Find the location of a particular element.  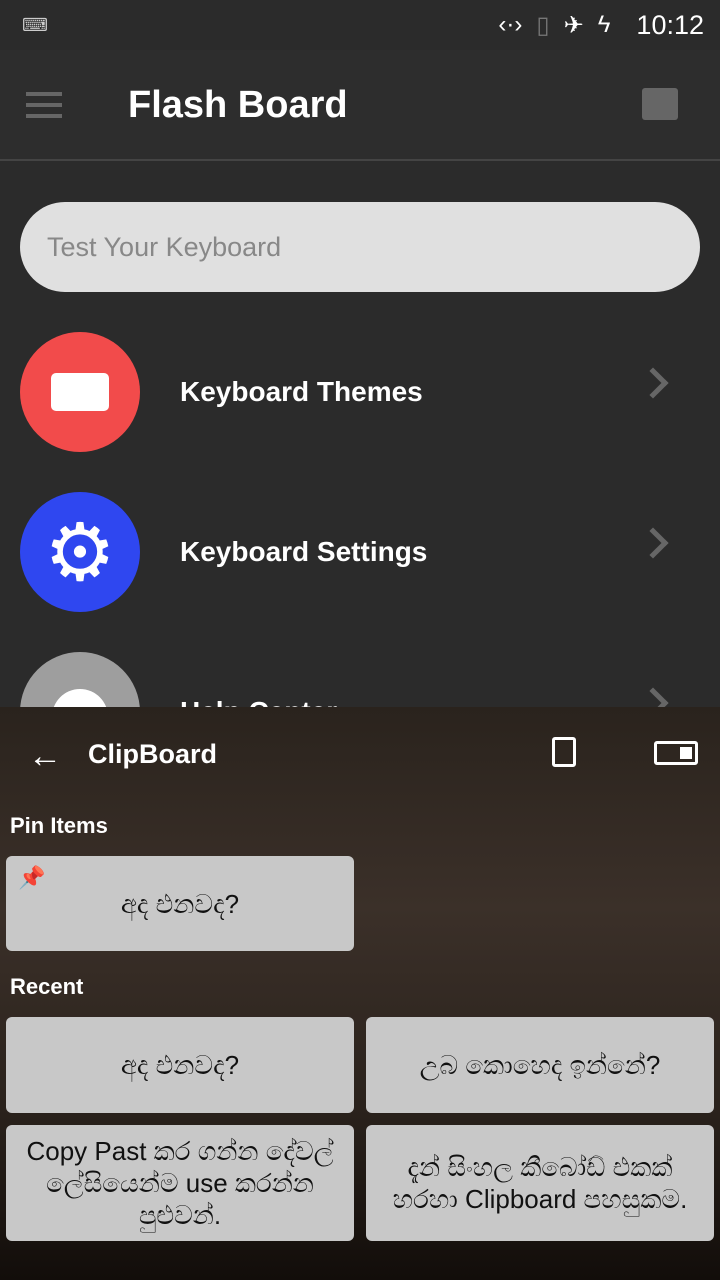

menu-item-keyboard-themes: Keyboard Themes is located at coordinates (360, 392).